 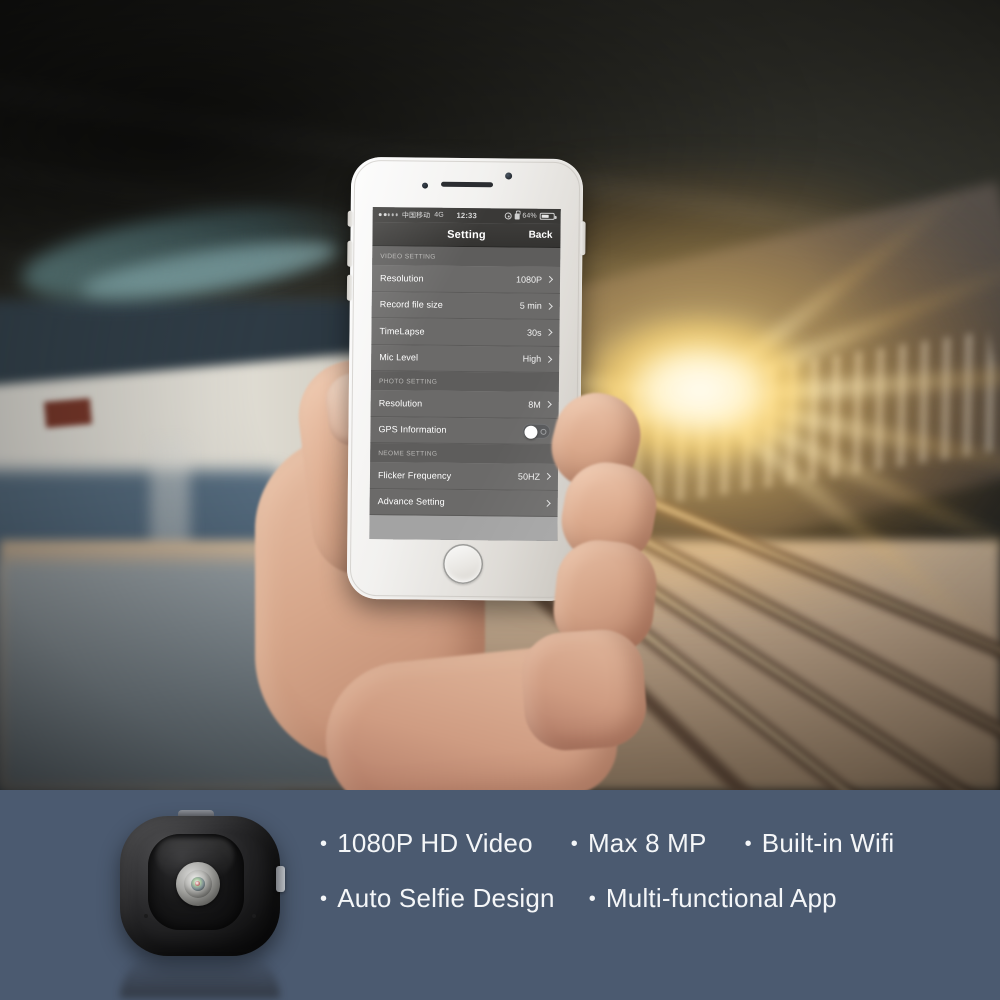 I want to click on battery-icon, so click(x=547, y=216).